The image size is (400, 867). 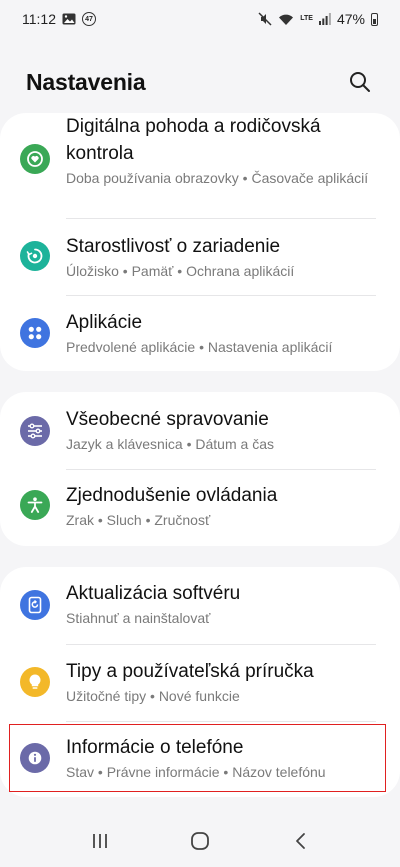 What do you see at coordinates (39, 19) in the screenshot?
I see `clock: 11:12` at bounding box center [39, 19].